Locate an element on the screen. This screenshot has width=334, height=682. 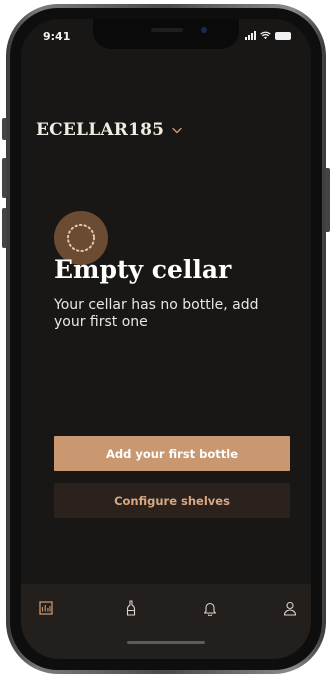
chevron-down-icon is located at coordinates (177, 130).